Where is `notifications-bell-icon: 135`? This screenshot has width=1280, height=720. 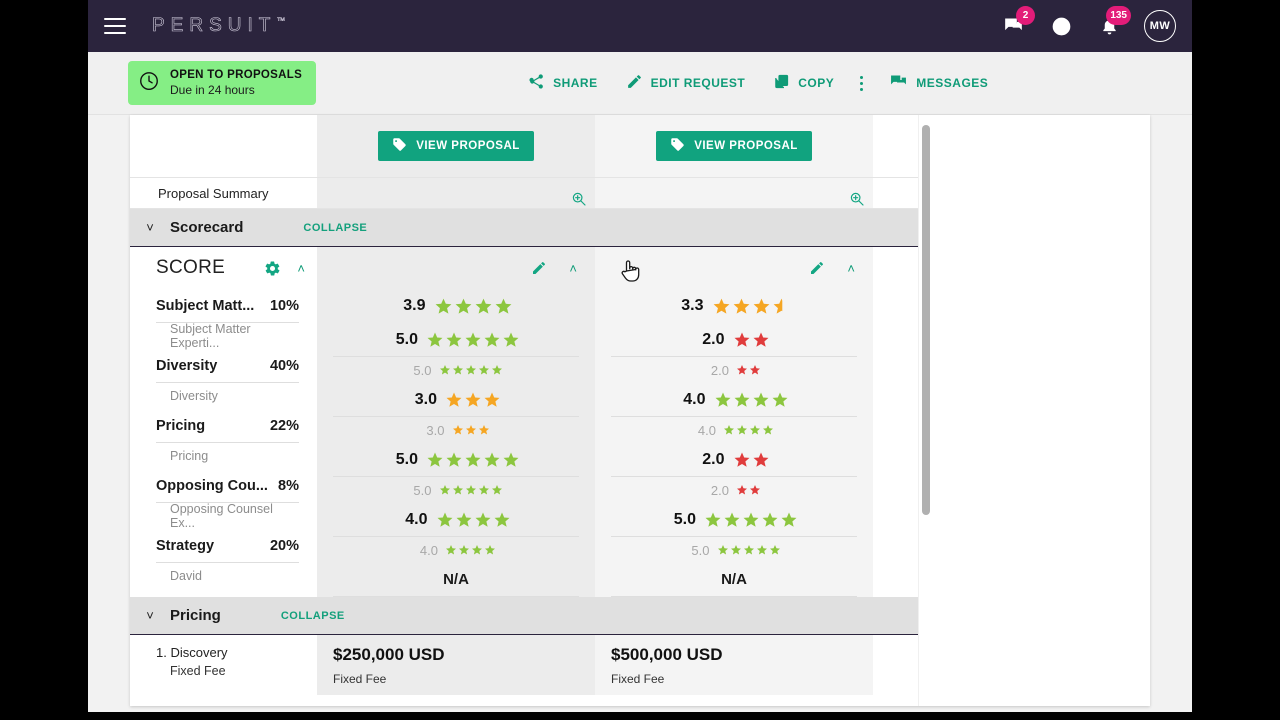
notifications-bell-icon: 135 is located at coordinates (1113, 22).